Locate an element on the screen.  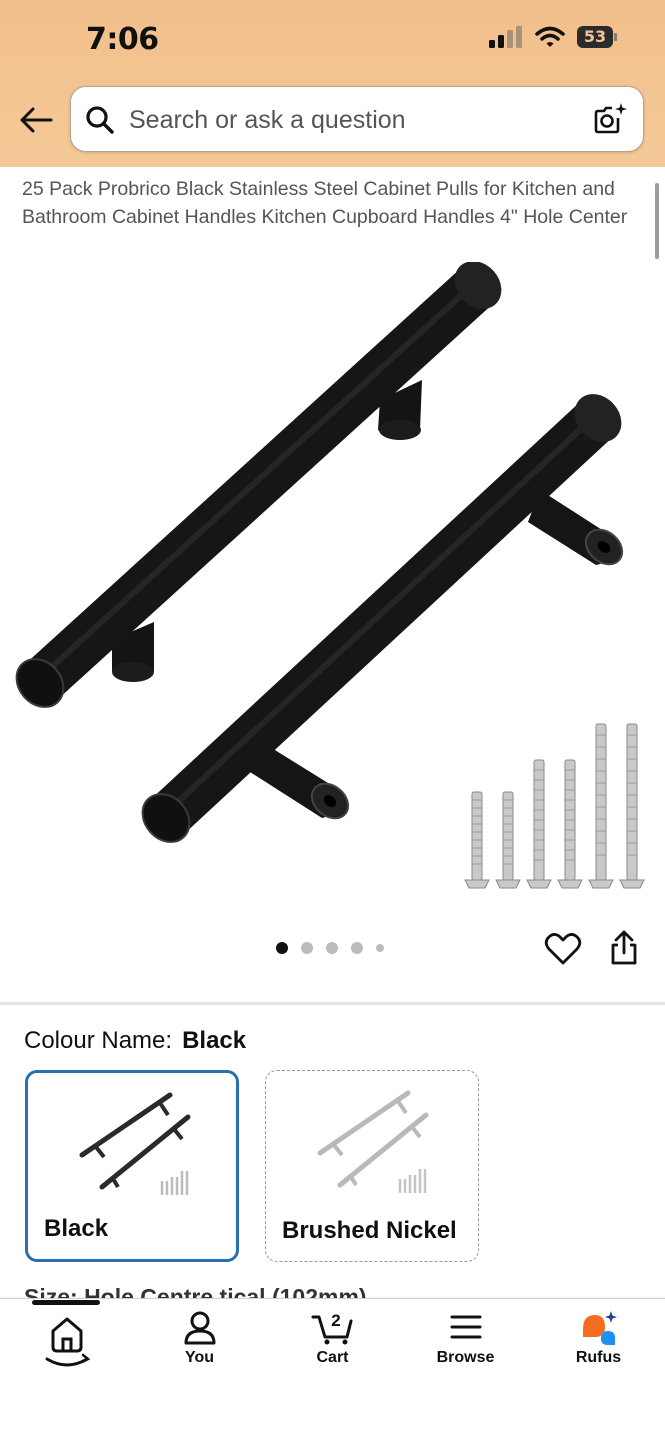
tab-label: Browse is located at coordinates (465, 1357).